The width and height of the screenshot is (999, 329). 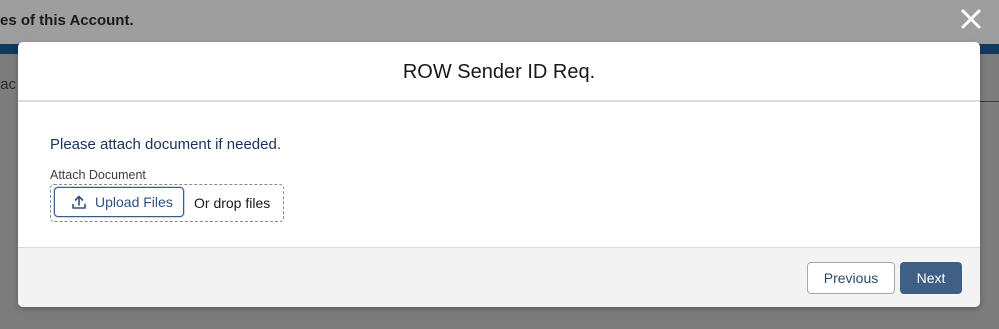 I want to click on upload-files-label: Upload Files, so click(x=134, y=202).